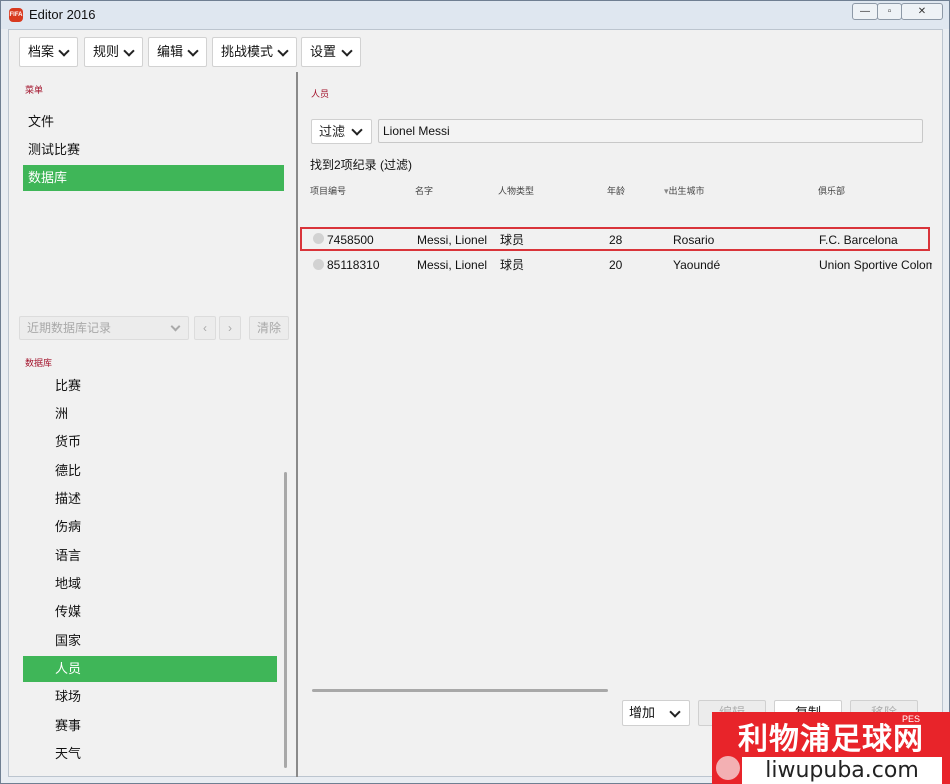  What do you see at coordinates (269, 328) in the screenshot?
I see `clear-button: 清除` at bounding box center [269, 328].